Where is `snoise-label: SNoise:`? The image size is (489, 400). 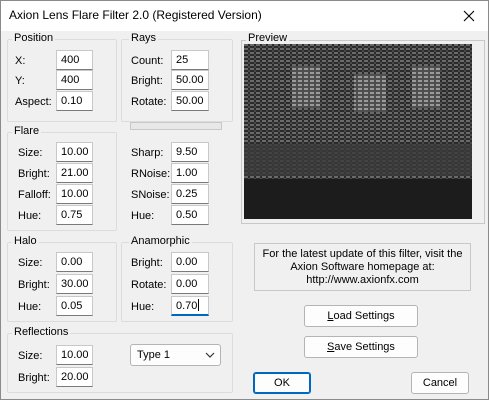 snoise-label: SNoise: is located at coordinates (150, 195).